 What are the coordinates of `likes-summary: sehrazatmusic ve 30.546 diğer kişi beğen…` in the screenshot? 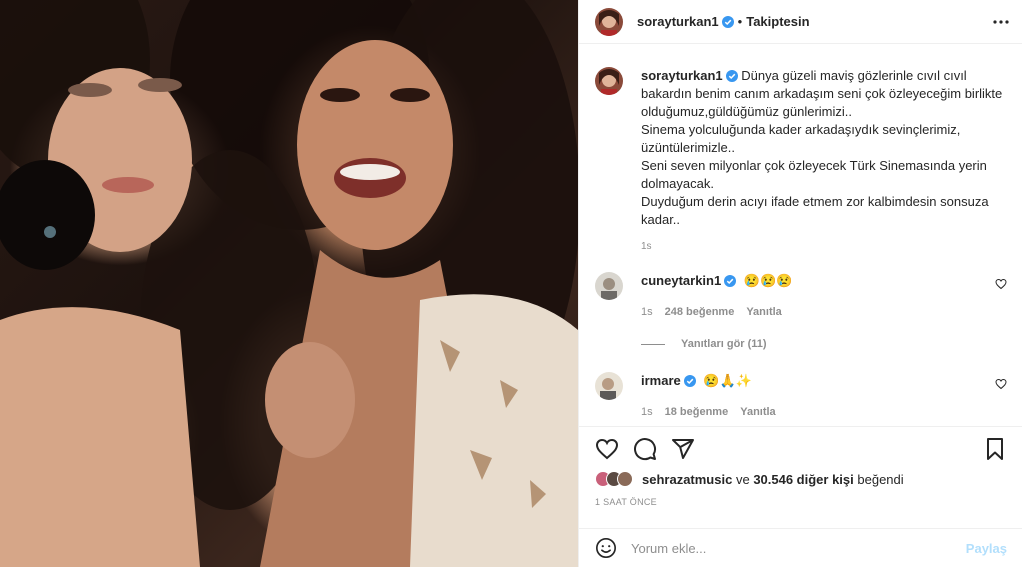 It's located at (801, 479).